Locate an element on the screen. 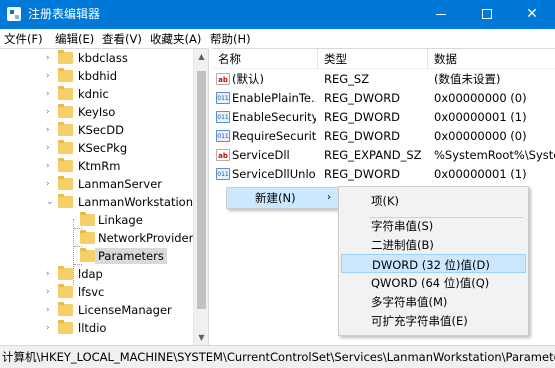  tree-item-ksecpkg: › KSecPkg is located at coordinates (96, 148).